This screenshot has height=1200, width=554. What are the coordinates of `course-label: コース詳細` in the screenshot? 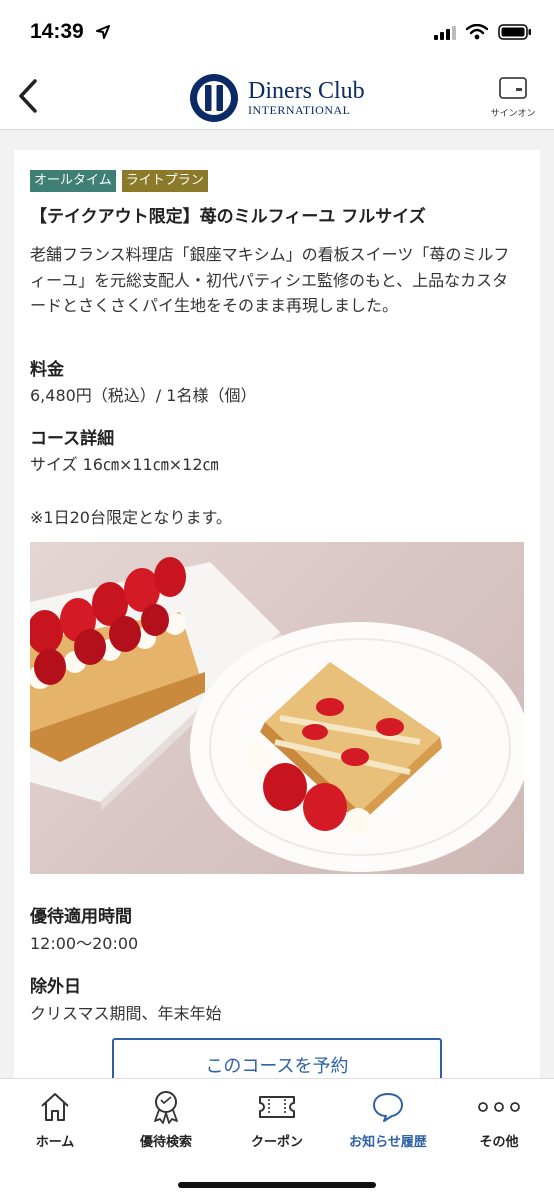 It's located at (72, 439).